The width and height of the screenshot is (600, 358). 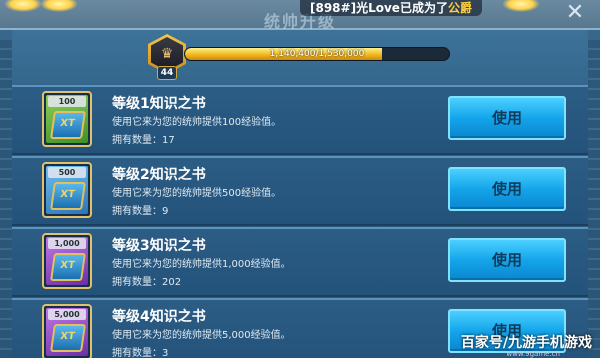 I want to click on item-value-tag: 5,000, so click(x=67, y=314).